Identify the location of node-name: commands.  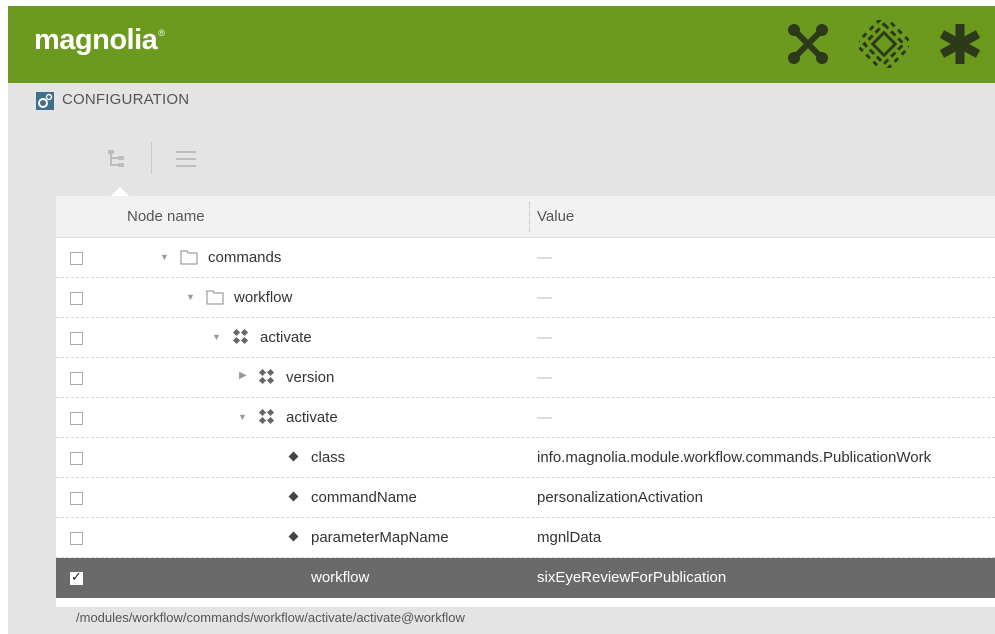
(245, 257).